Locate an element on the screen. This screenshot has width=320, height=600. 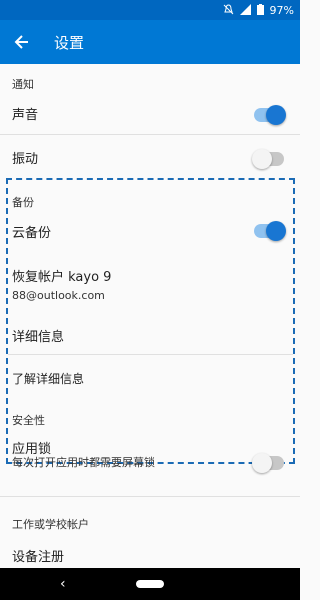
section-header-work-account: 工作或学校帐户 is located at coordinates (50, 524).